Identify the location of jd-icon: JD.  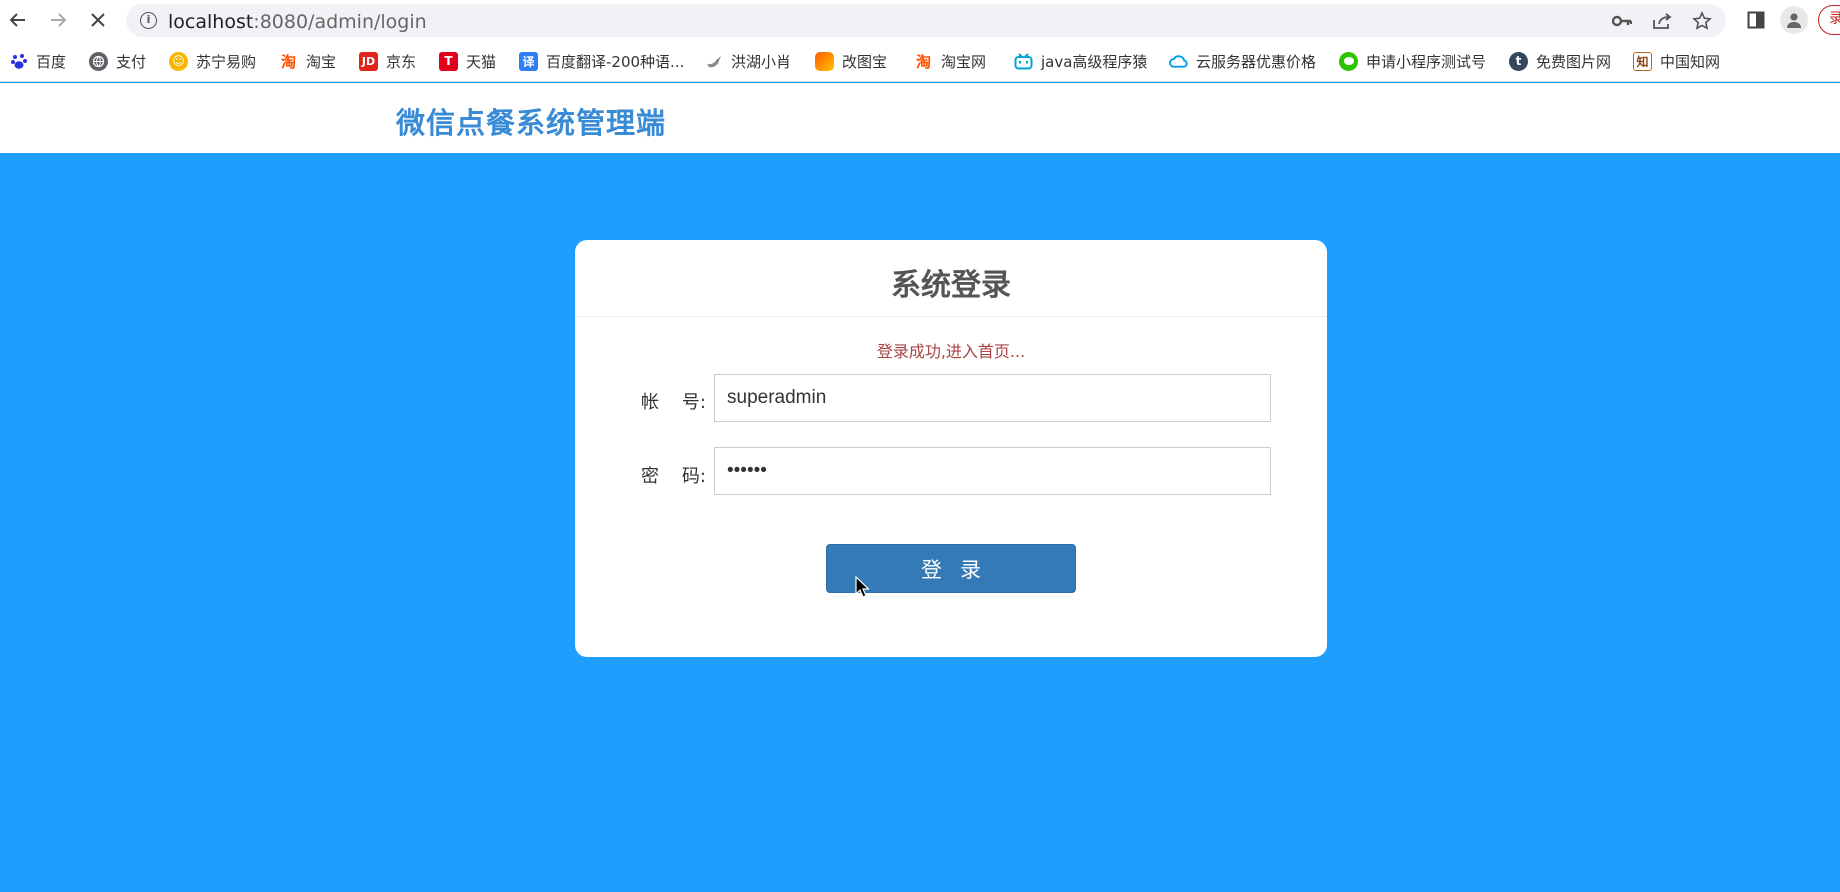
(368, 61).